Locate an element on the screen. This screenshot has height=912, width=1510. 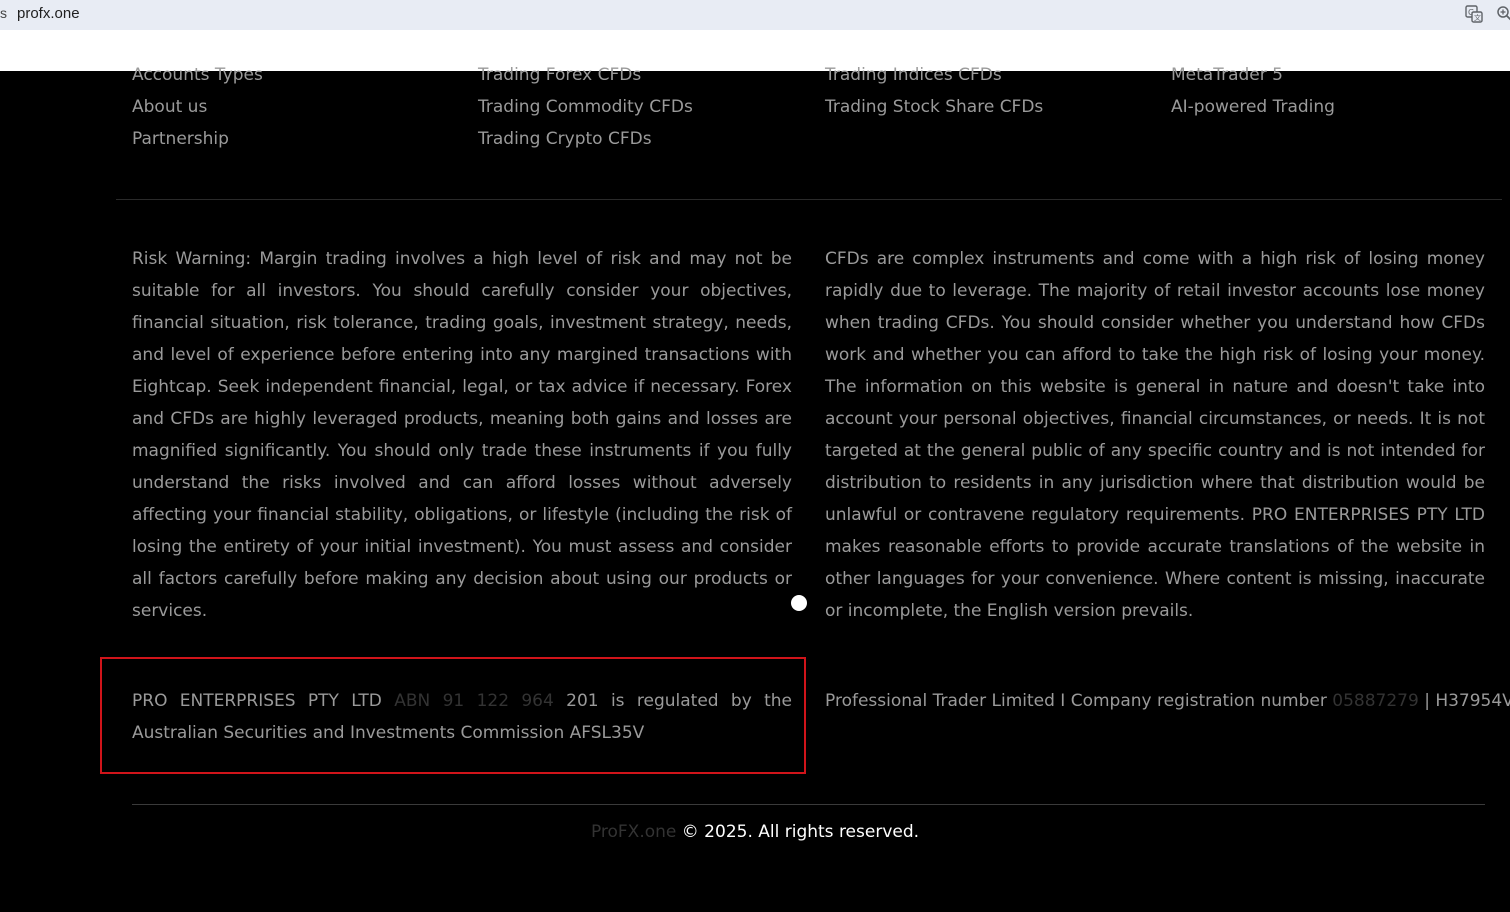
footer-link-accounts-types: Accounts Types is located at coordinates (197, 75).